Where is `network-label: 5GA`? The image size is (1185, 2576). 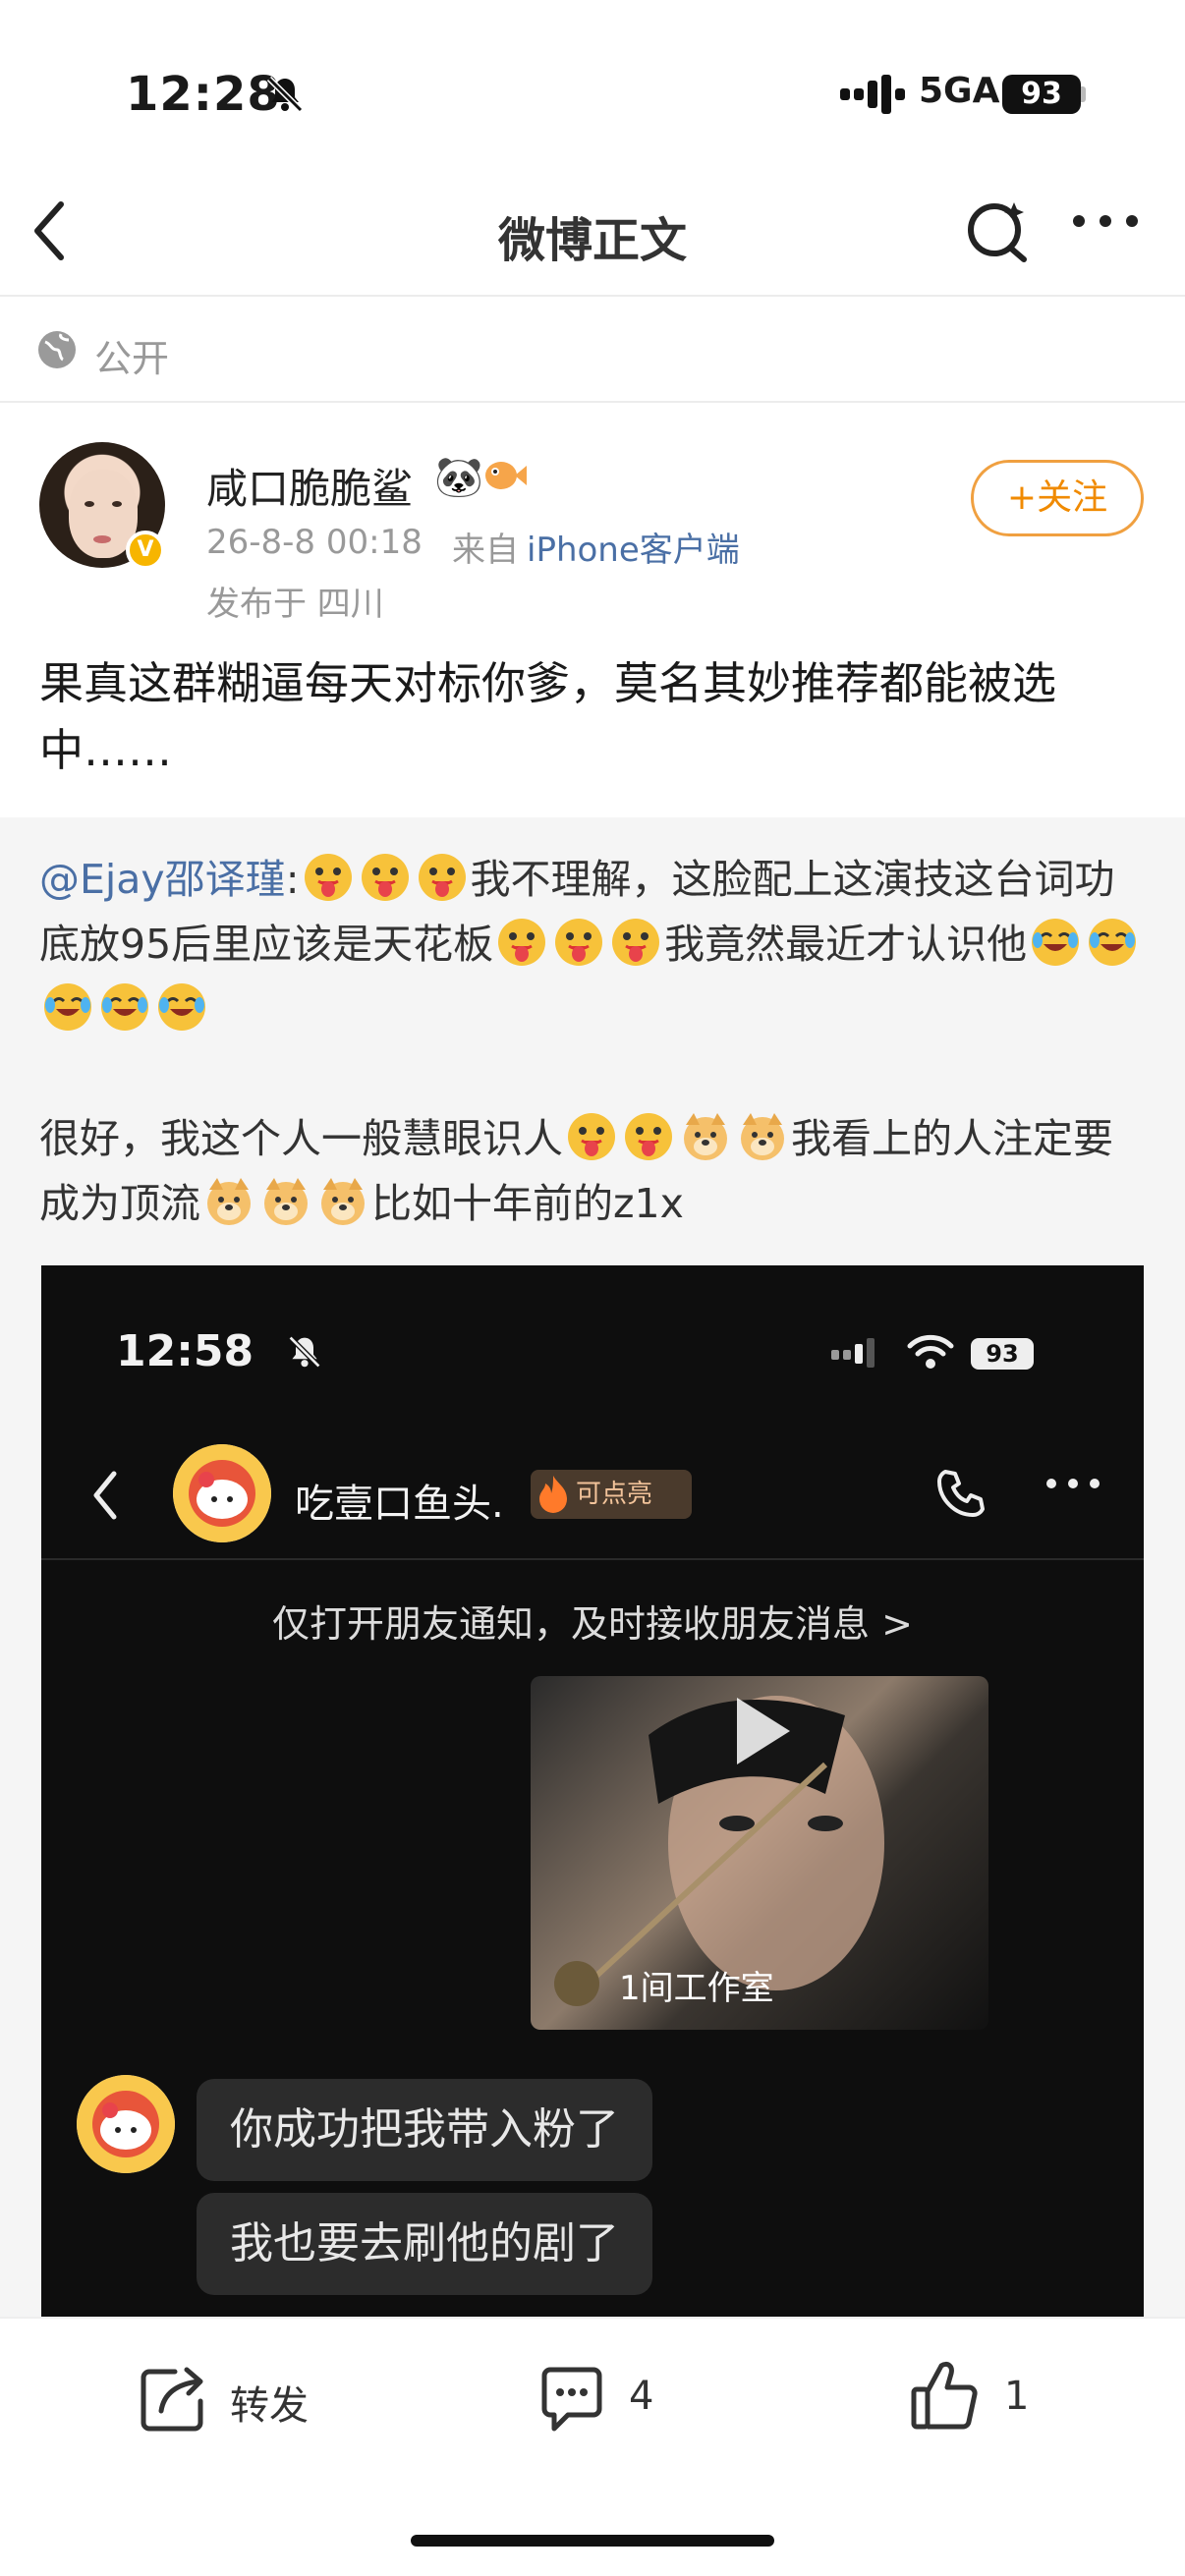 network-label: 5GA is located at coordinates (960, 91).